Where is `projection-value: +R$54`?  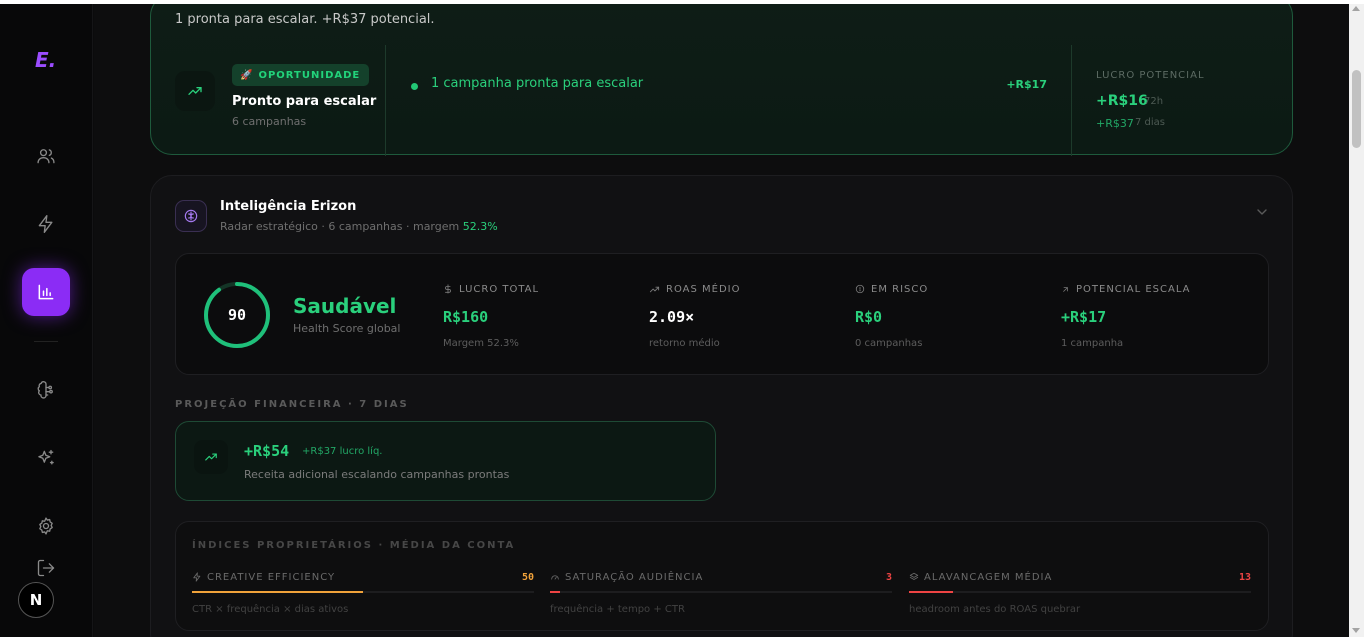
projection-value: +R$54 is located at coordinates (267, 451).